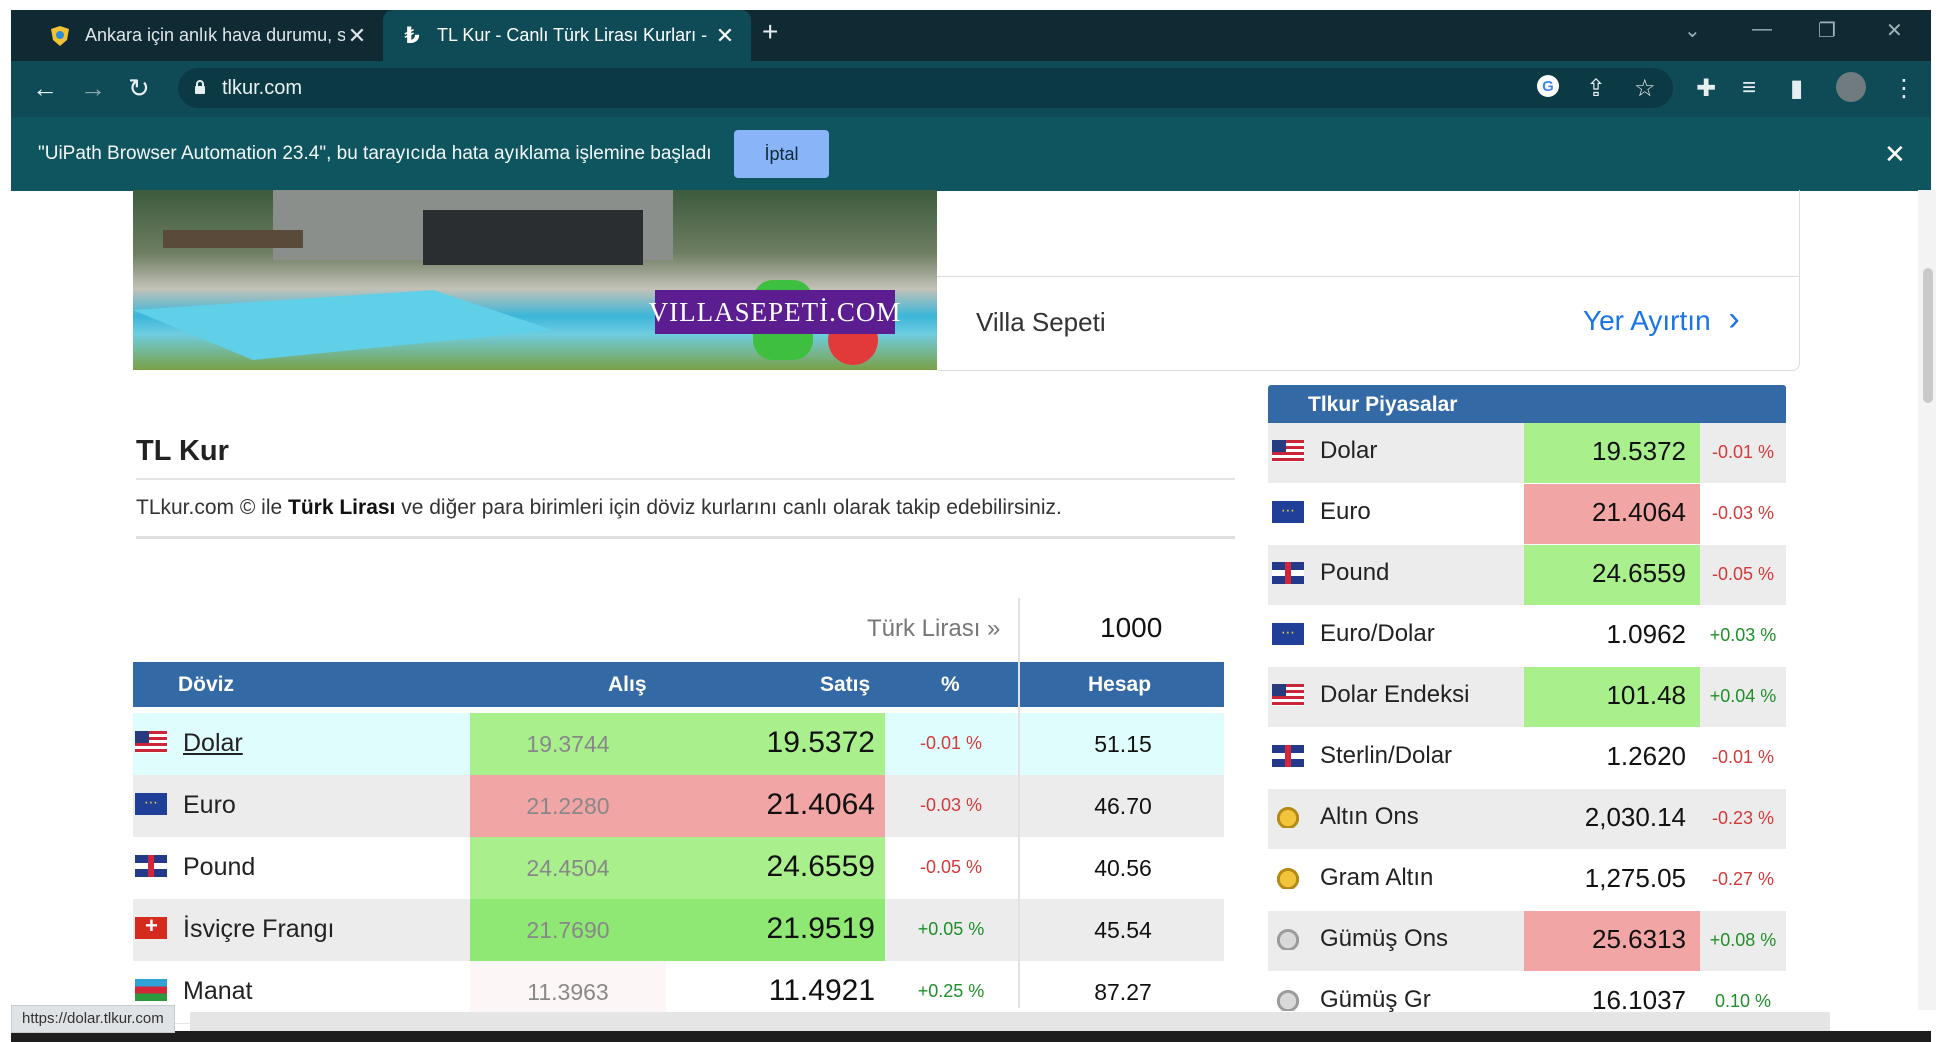 The width and height of the screenshot is (1942, 1042). I want to click on status-url: https://dolar.tlkur.com, so click(93, 1019).